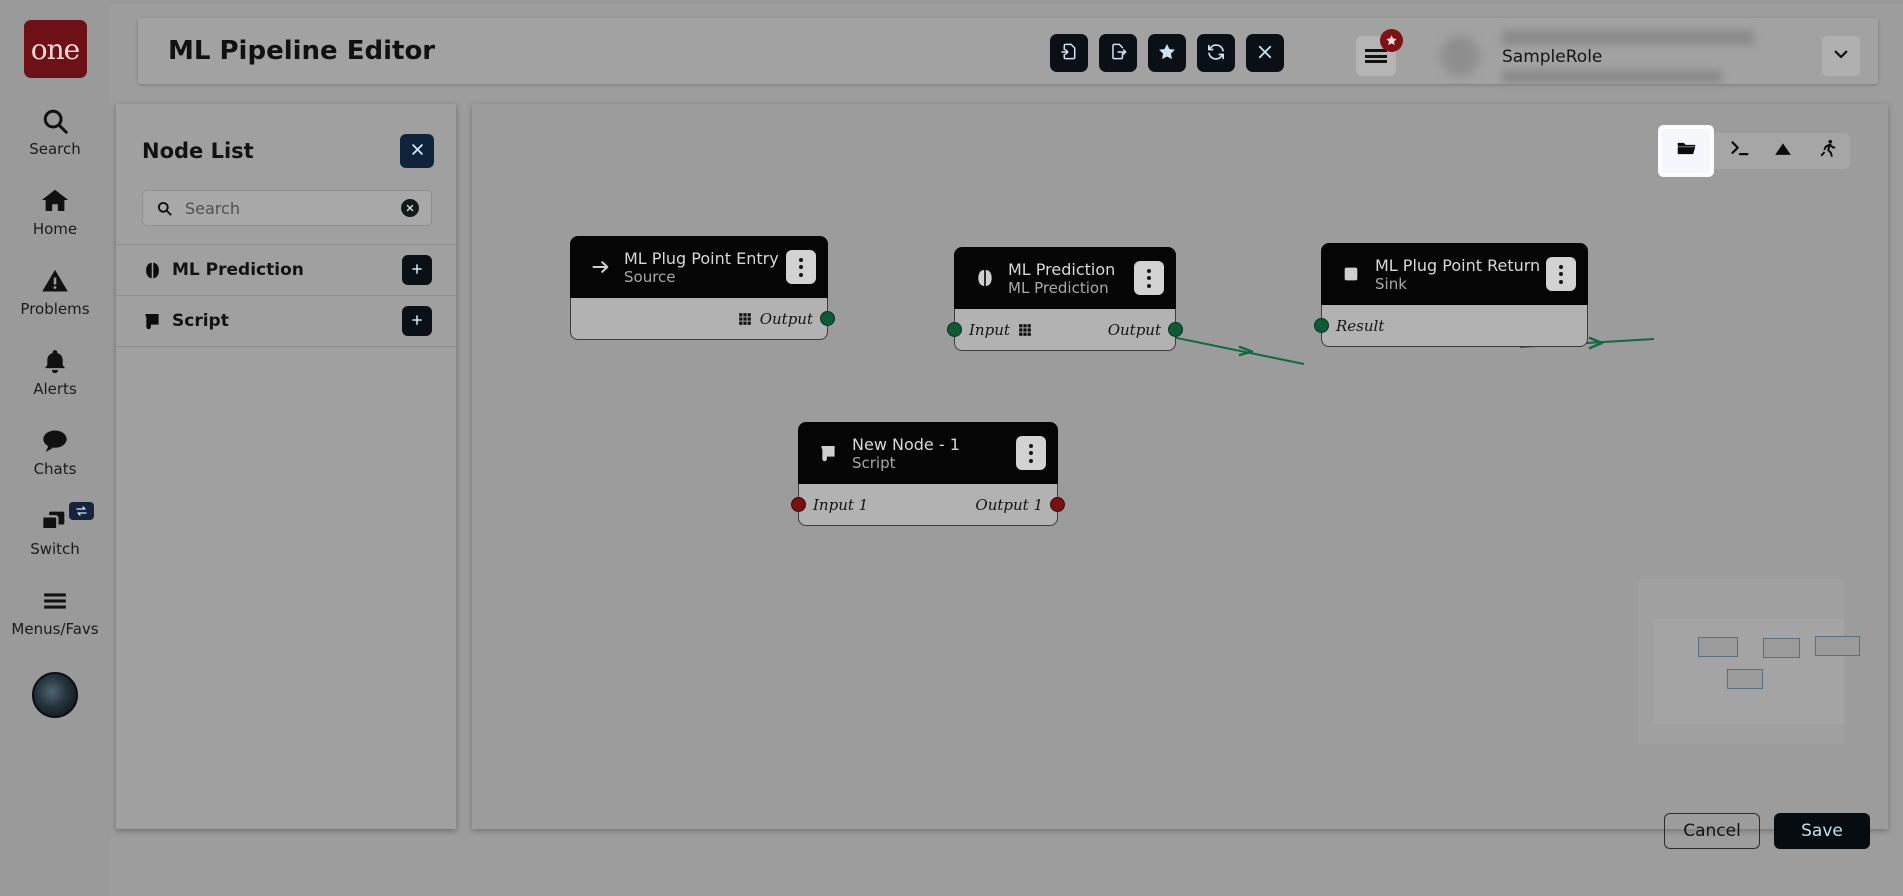 This screenshot has width=1903, height=896. What do you see at coordinates (1118, 53) in the screenshot?
I see `export-file-button` at bounding box center [1118, 53].